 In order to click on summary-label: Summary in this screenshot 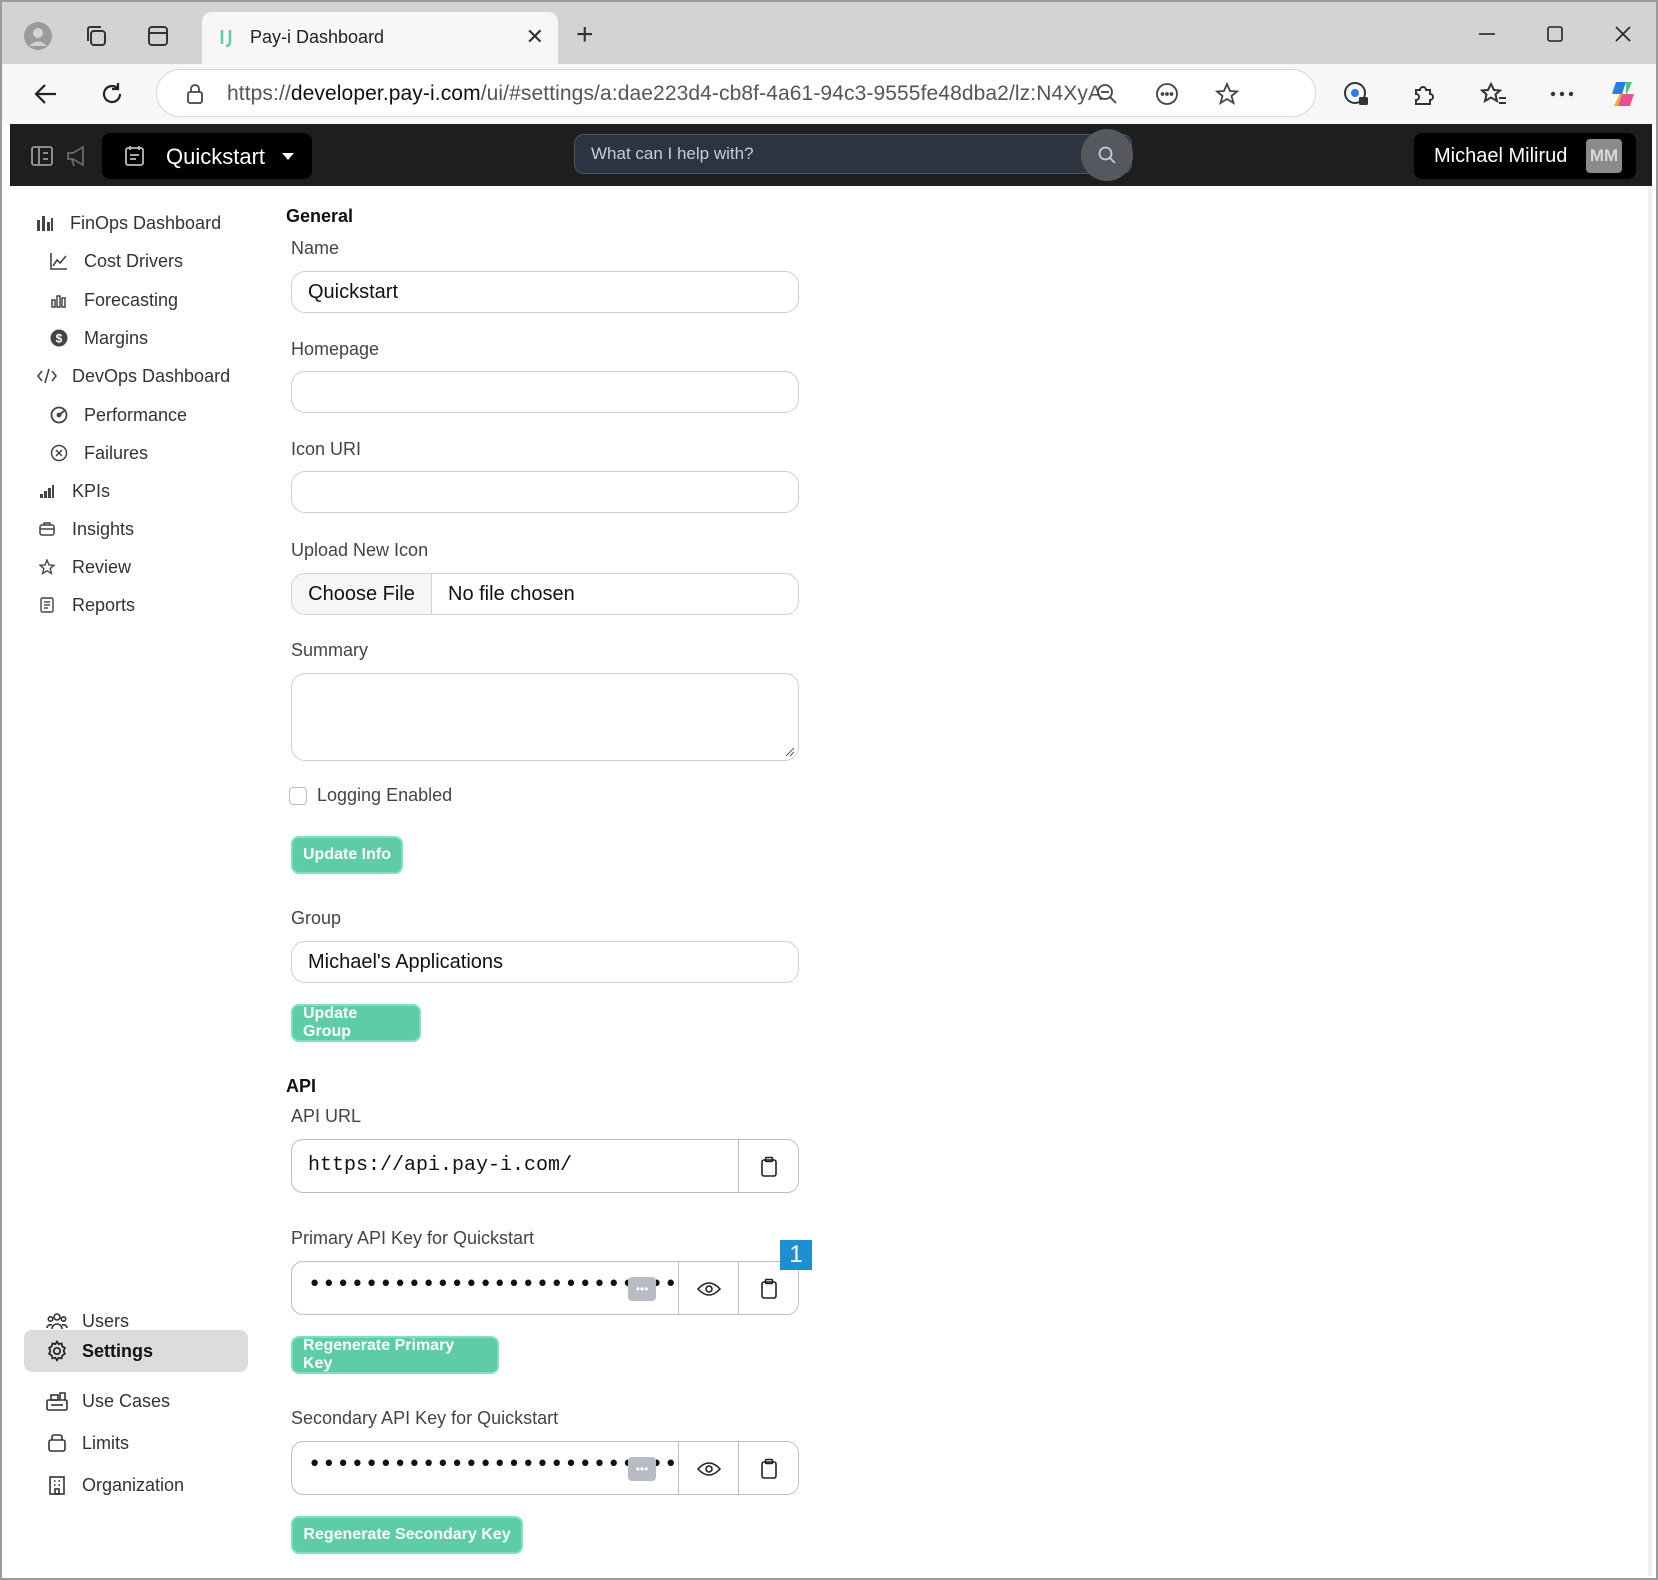, I will do `click(330, 650)`.